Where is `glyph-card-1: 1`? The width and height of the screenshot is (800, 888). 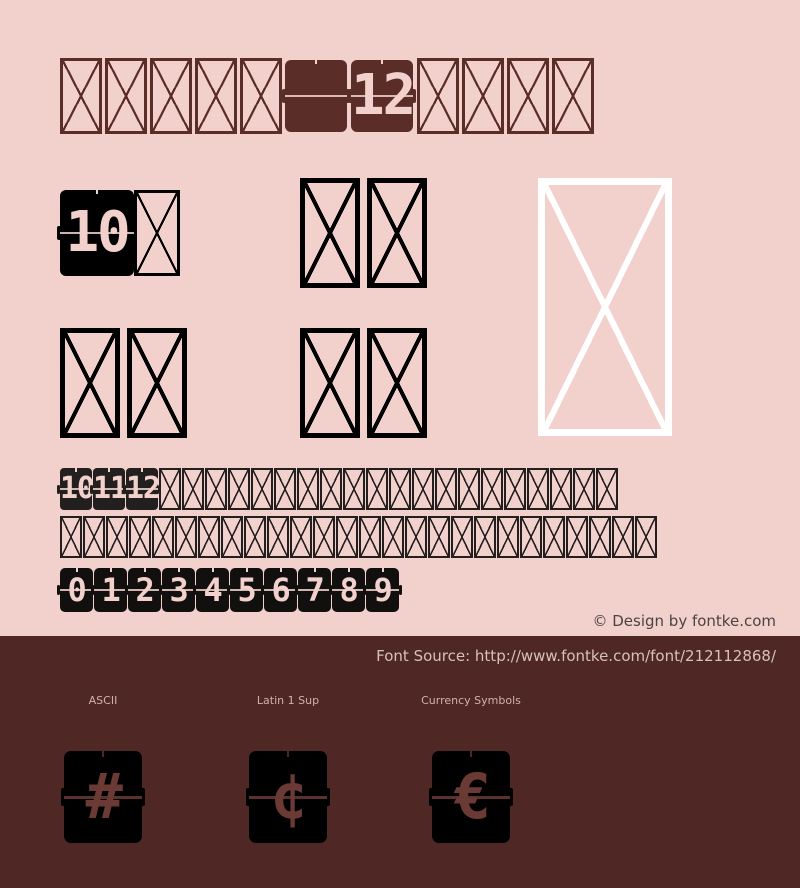 glyph-card-1: 1 is located at coordinates (110, 589).